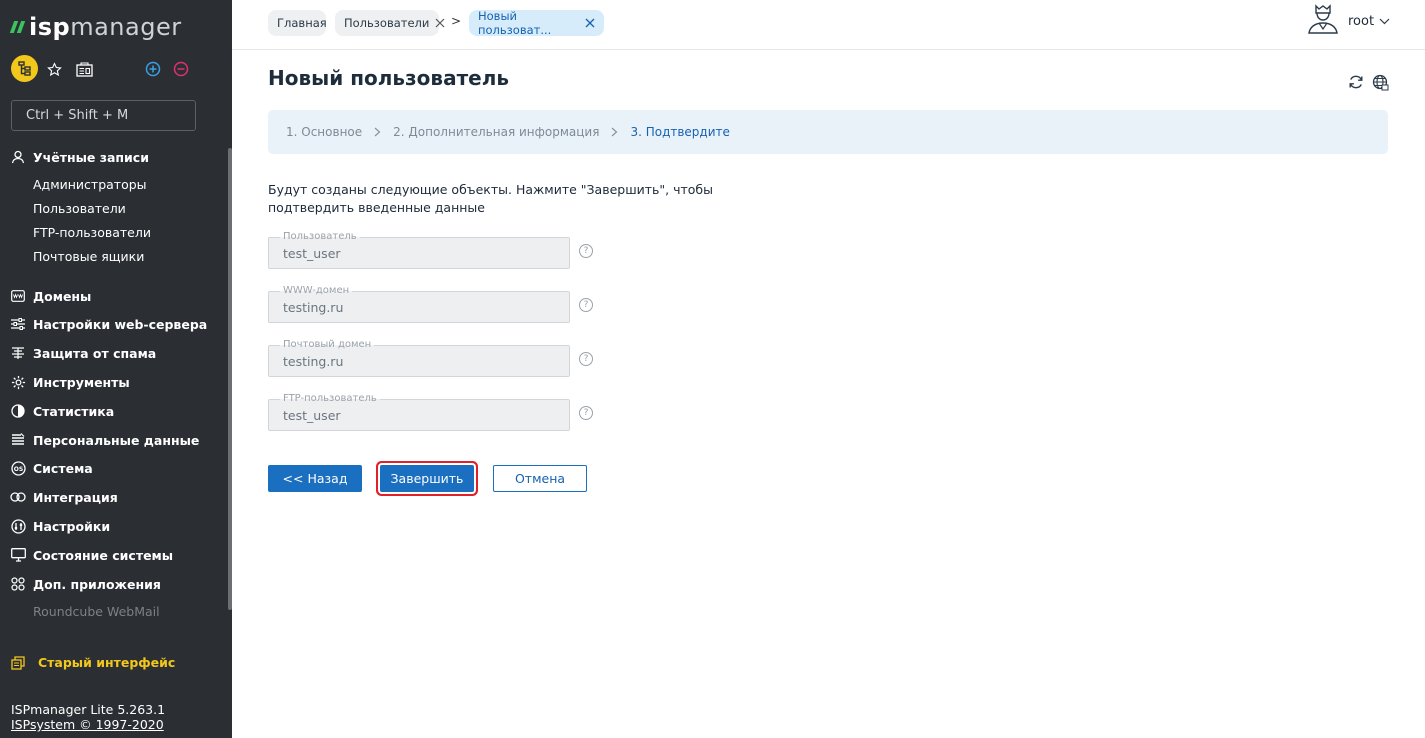 The image size is (1425, 738). Describe the element at coordinates (1384, 21) in the screenshot. I see `chevron-down-icon` at that location.